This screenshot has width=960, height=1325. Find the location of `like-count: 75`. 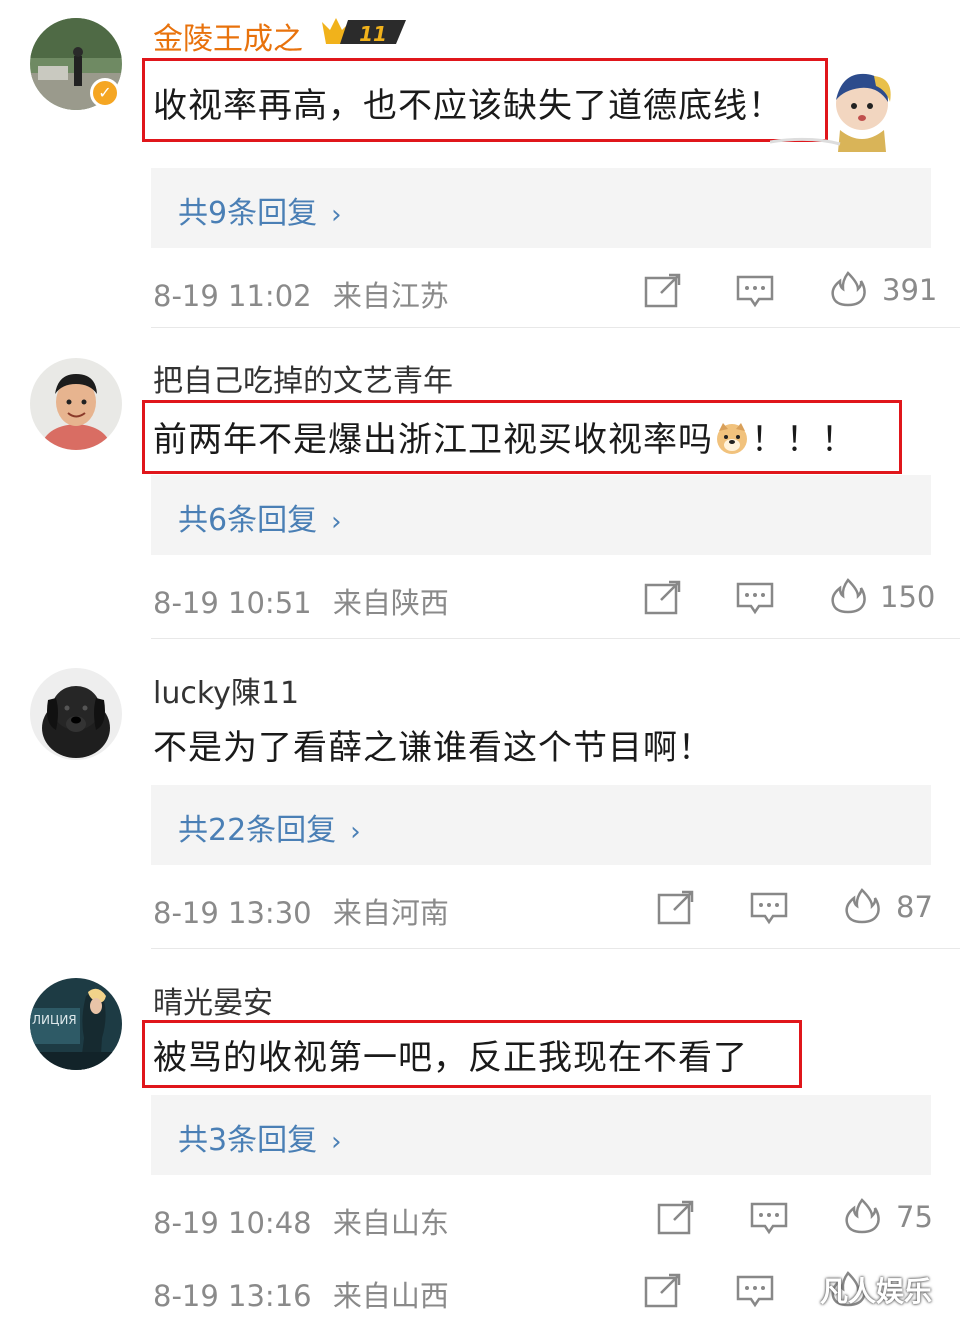

like-count: 75 is located at coordinates (914, 1217).